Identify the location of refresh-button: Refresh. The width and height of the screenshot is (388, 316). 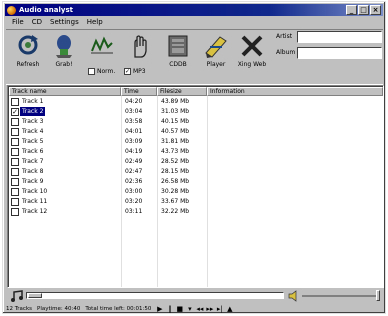
(28, 50).